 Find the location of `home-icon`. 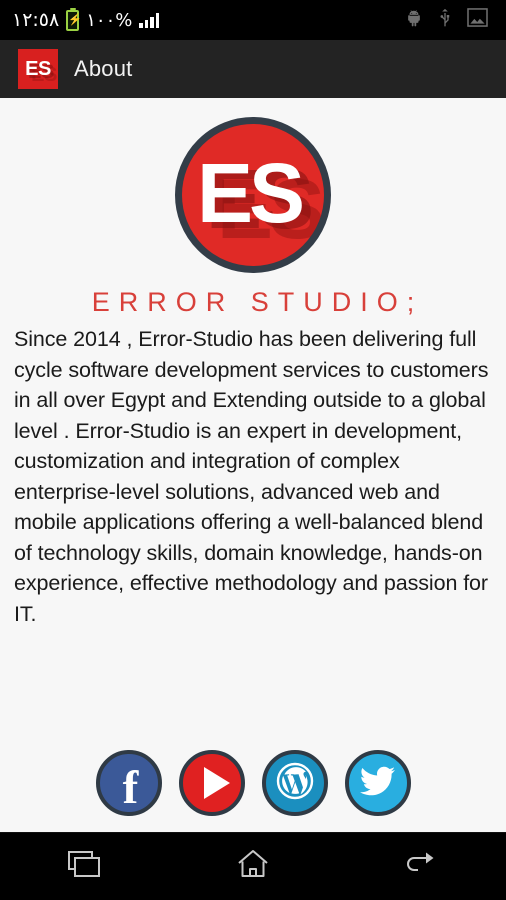

home-icon is located at coordinates (253, 866).